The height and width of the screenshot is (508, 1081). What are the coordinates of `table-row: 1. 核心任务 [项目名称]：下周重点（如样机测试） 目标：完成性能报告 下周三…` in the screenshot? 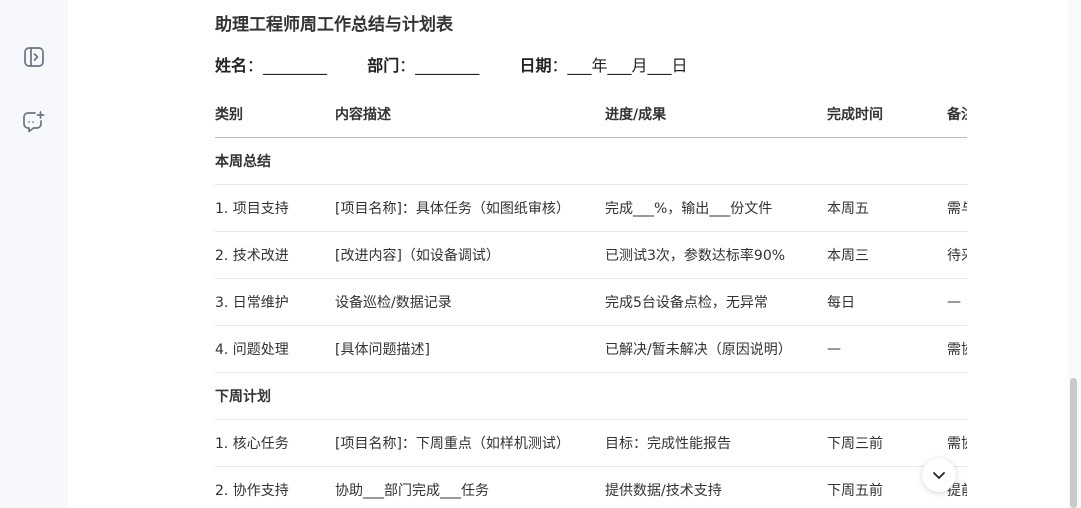 It's located at (591, 443).